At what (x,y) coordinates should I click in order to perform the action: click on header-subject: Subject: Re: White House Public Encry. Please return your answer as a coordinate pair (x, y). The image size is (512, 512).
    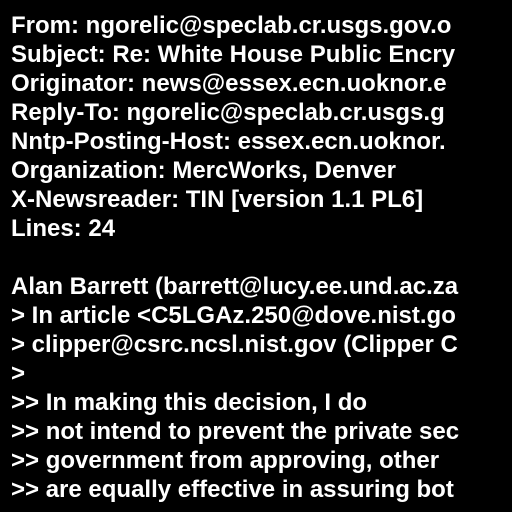
    Looking at the image, I should click on (233, 54).